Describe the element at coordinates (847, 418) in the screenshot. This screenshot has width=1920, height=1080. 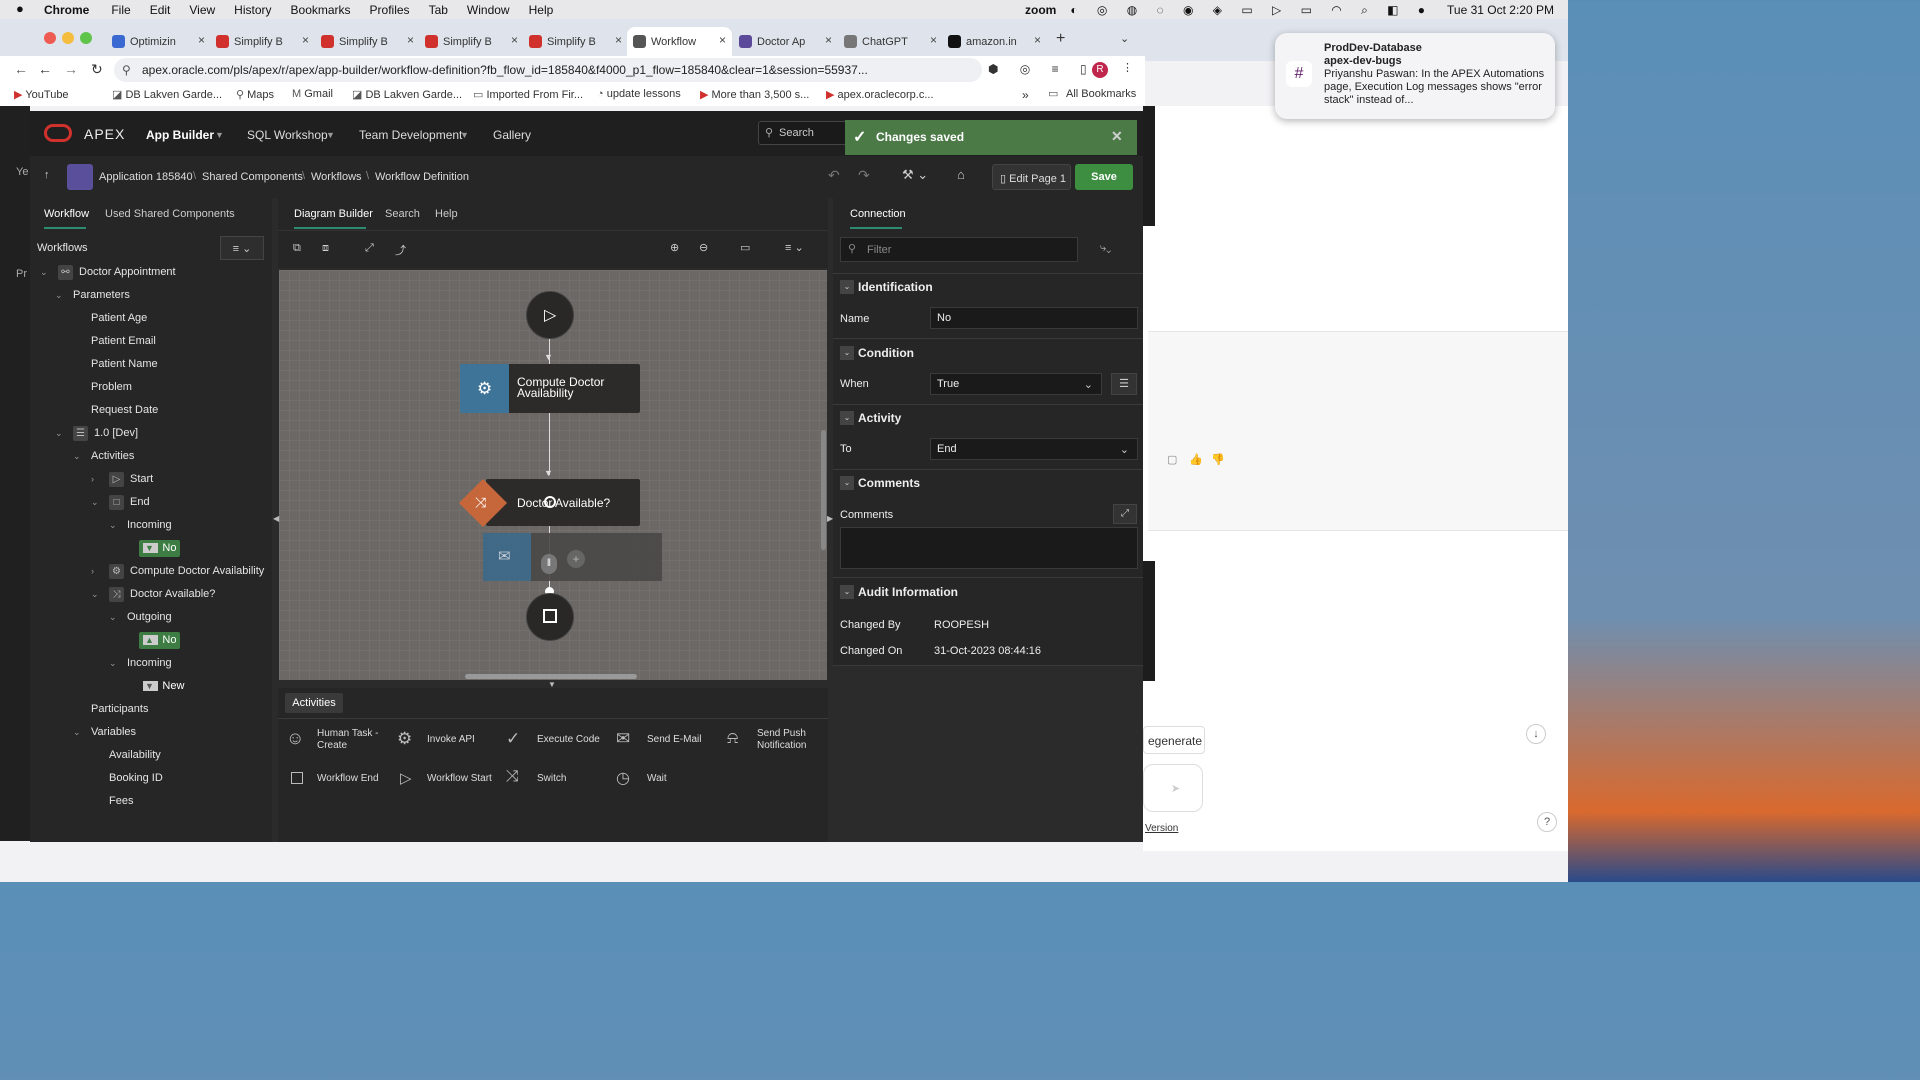
I see `collapse-activity-icon: ⌄` at that location.